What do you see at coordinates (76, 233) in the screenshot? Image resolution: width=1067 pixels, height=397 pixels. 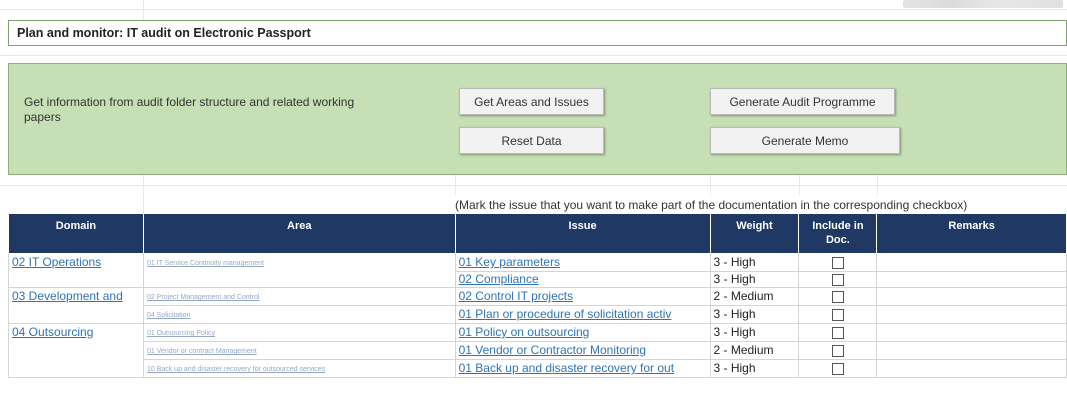 I see `header-domain: Domain` at bounding box center [76, 233].